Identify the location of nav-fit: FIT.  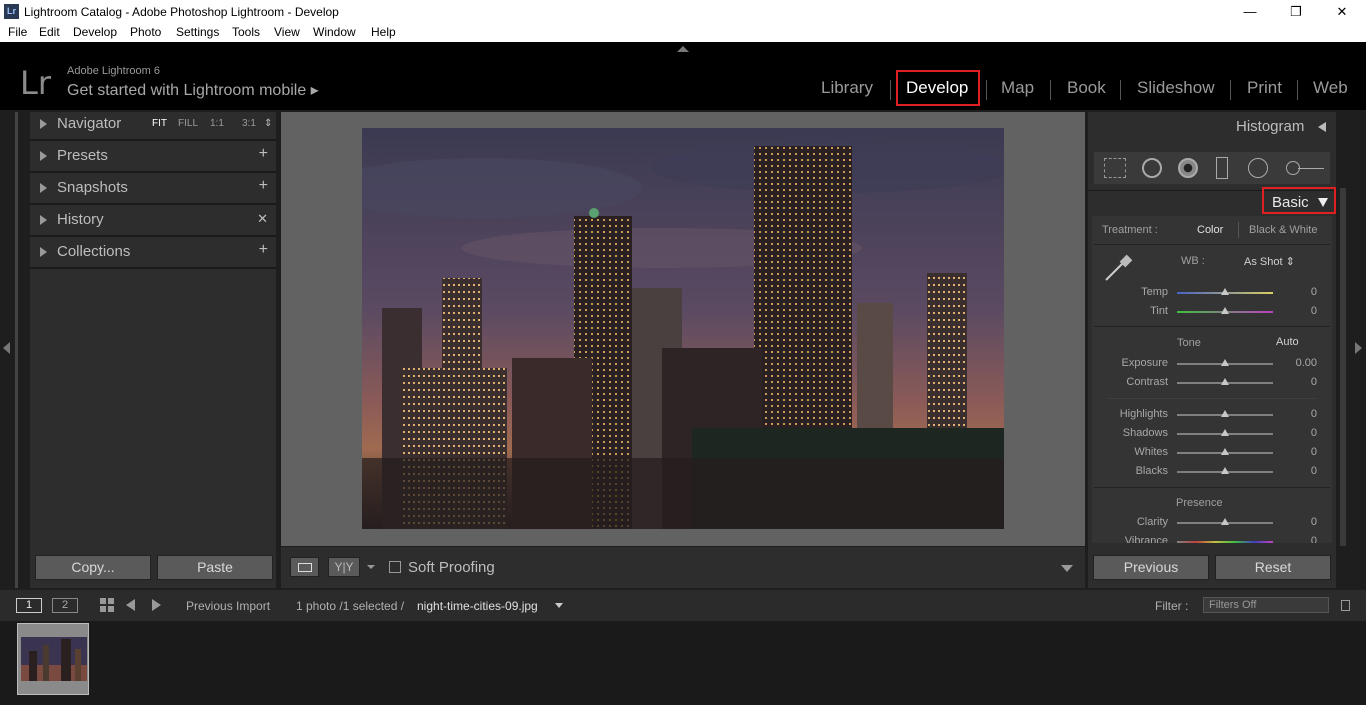
(159, 123).